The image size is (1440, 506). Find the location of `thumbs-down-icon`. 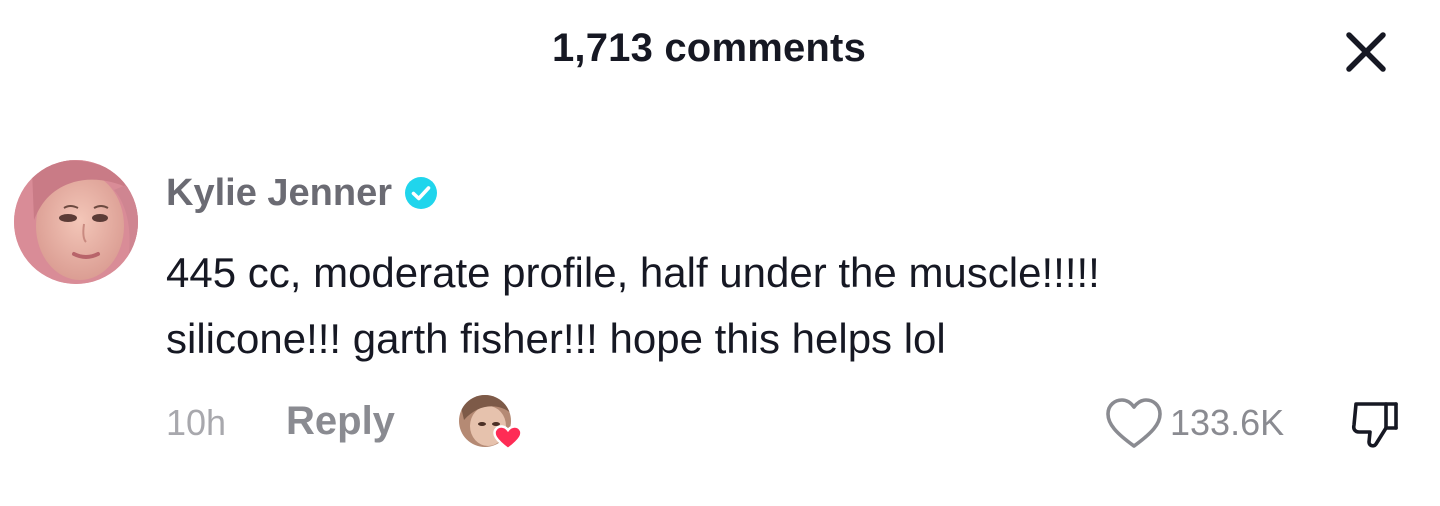

thumbs-down-icon is located at coordinates (1374, 425).